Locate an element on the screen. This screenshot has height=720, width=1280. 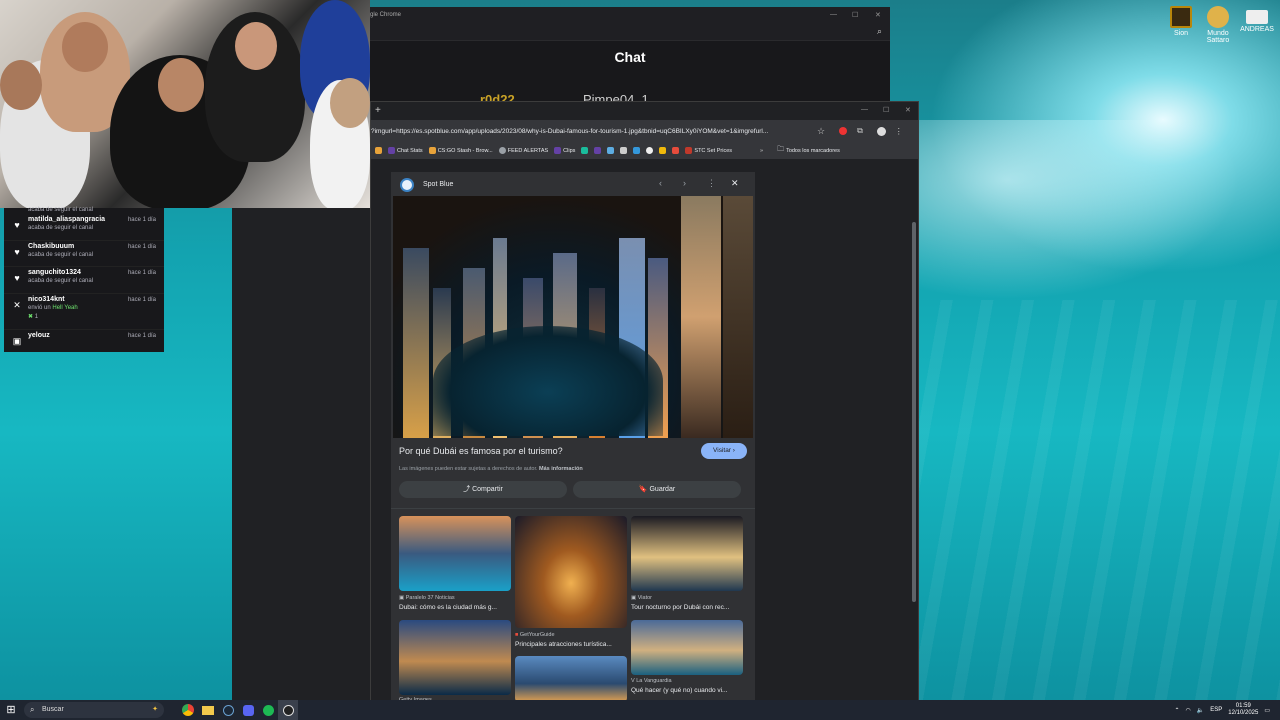
chevron-right-icon: » is located at coordinates (761, 151).